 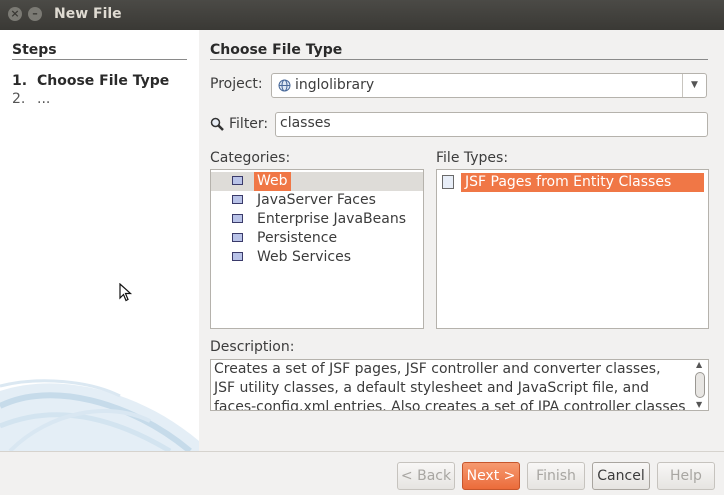 I want to click on scroll-down-icon: ▼, so click(x=699, y=404).